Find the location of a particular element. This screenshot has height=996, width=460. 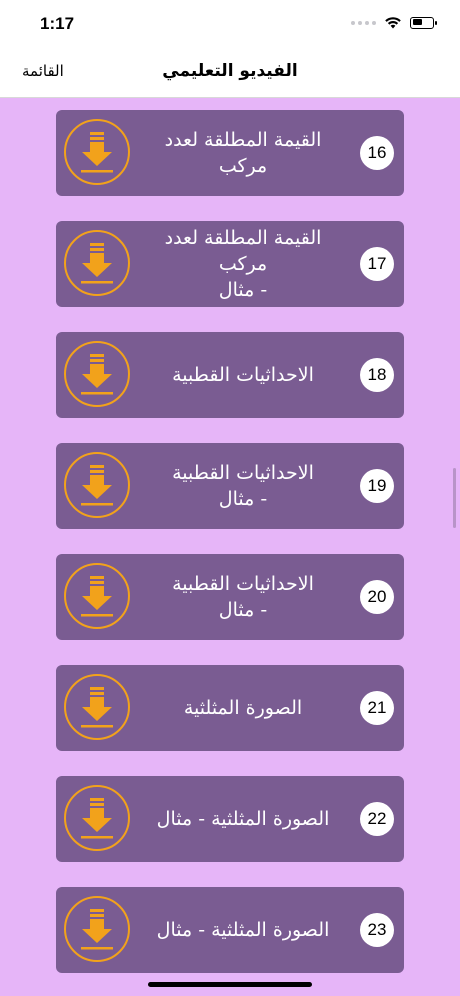

list-item: الاحداثيات القطبية 18 is located at coordinates (230, 375).